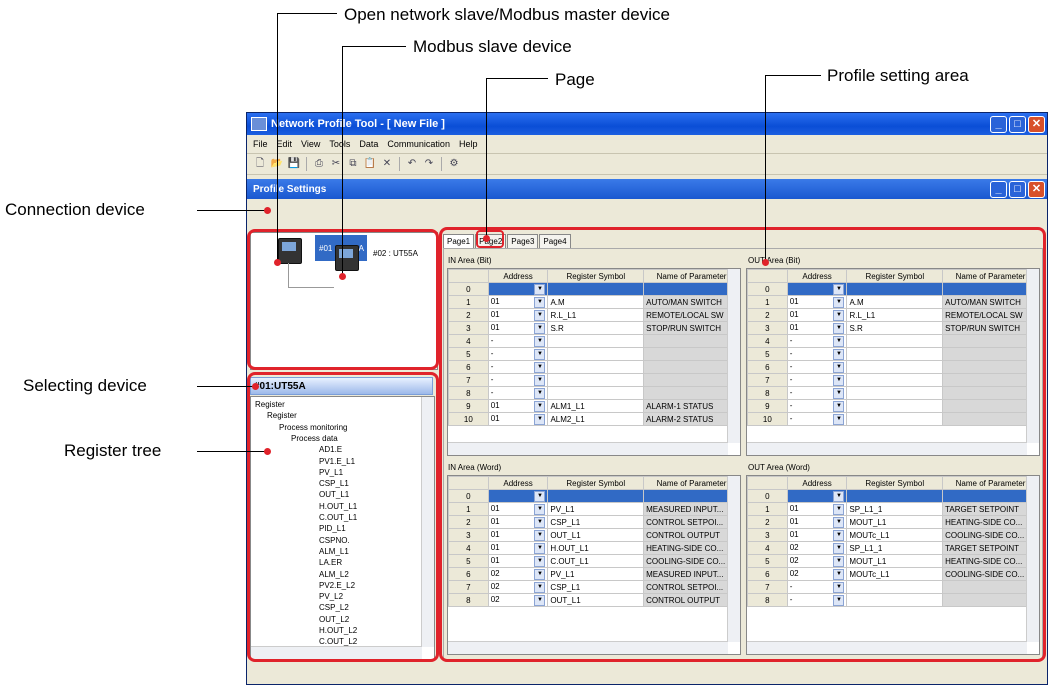 This screenshot has width=1055, height=689. What do you see at coordinates (285, 144) in the screenshot?
I see `menu-edit: Edit` at bounding box center [285, 144].